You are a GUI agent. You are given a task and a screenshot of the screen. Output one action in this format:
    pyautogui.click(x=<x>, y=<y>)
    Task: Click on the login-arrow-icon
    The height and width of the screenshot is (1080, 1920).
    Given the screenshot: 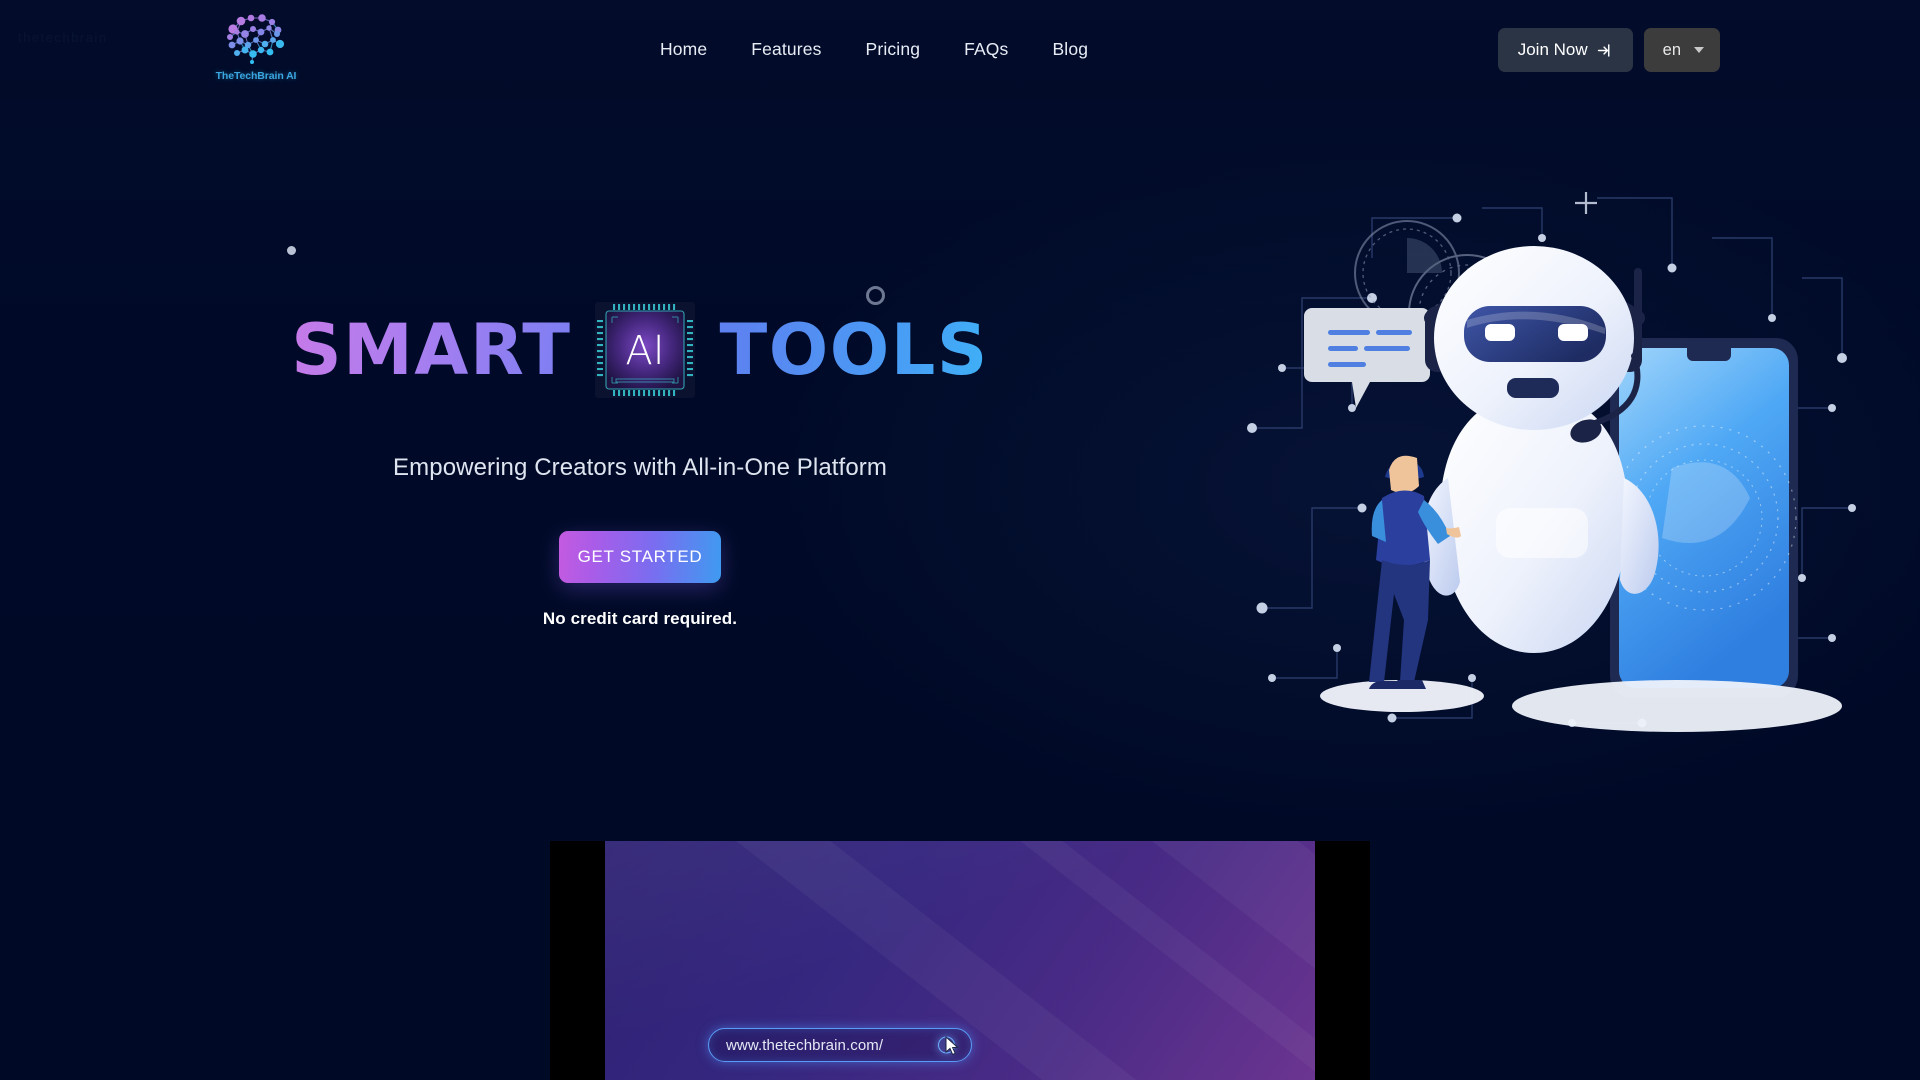 What is the action you would take?
    pyautogui.click(x=1603, y=50)
    